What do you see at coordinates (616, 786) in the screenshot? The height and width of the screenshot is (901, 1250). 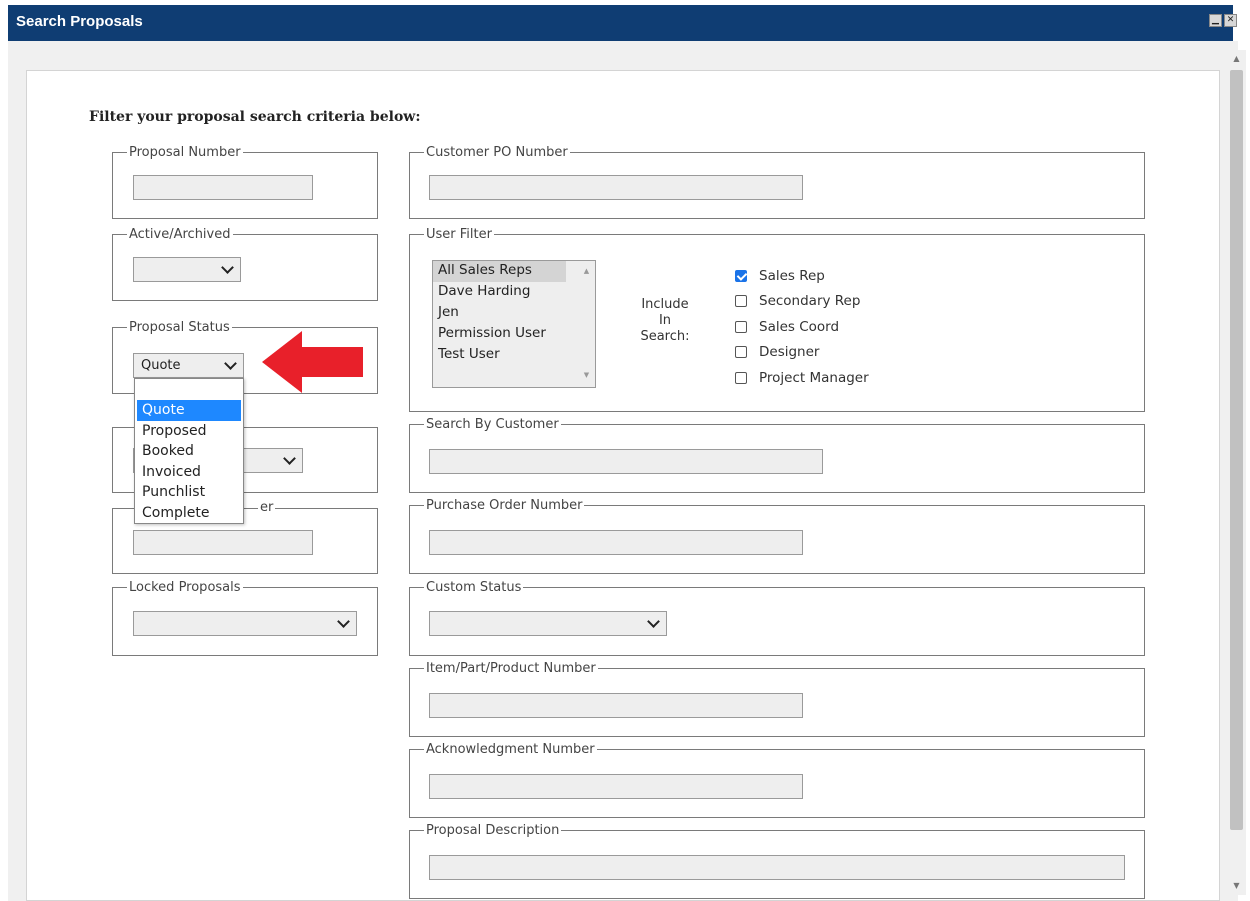 I see `acknowledgment-number-input` at bounding box center [616, 786].